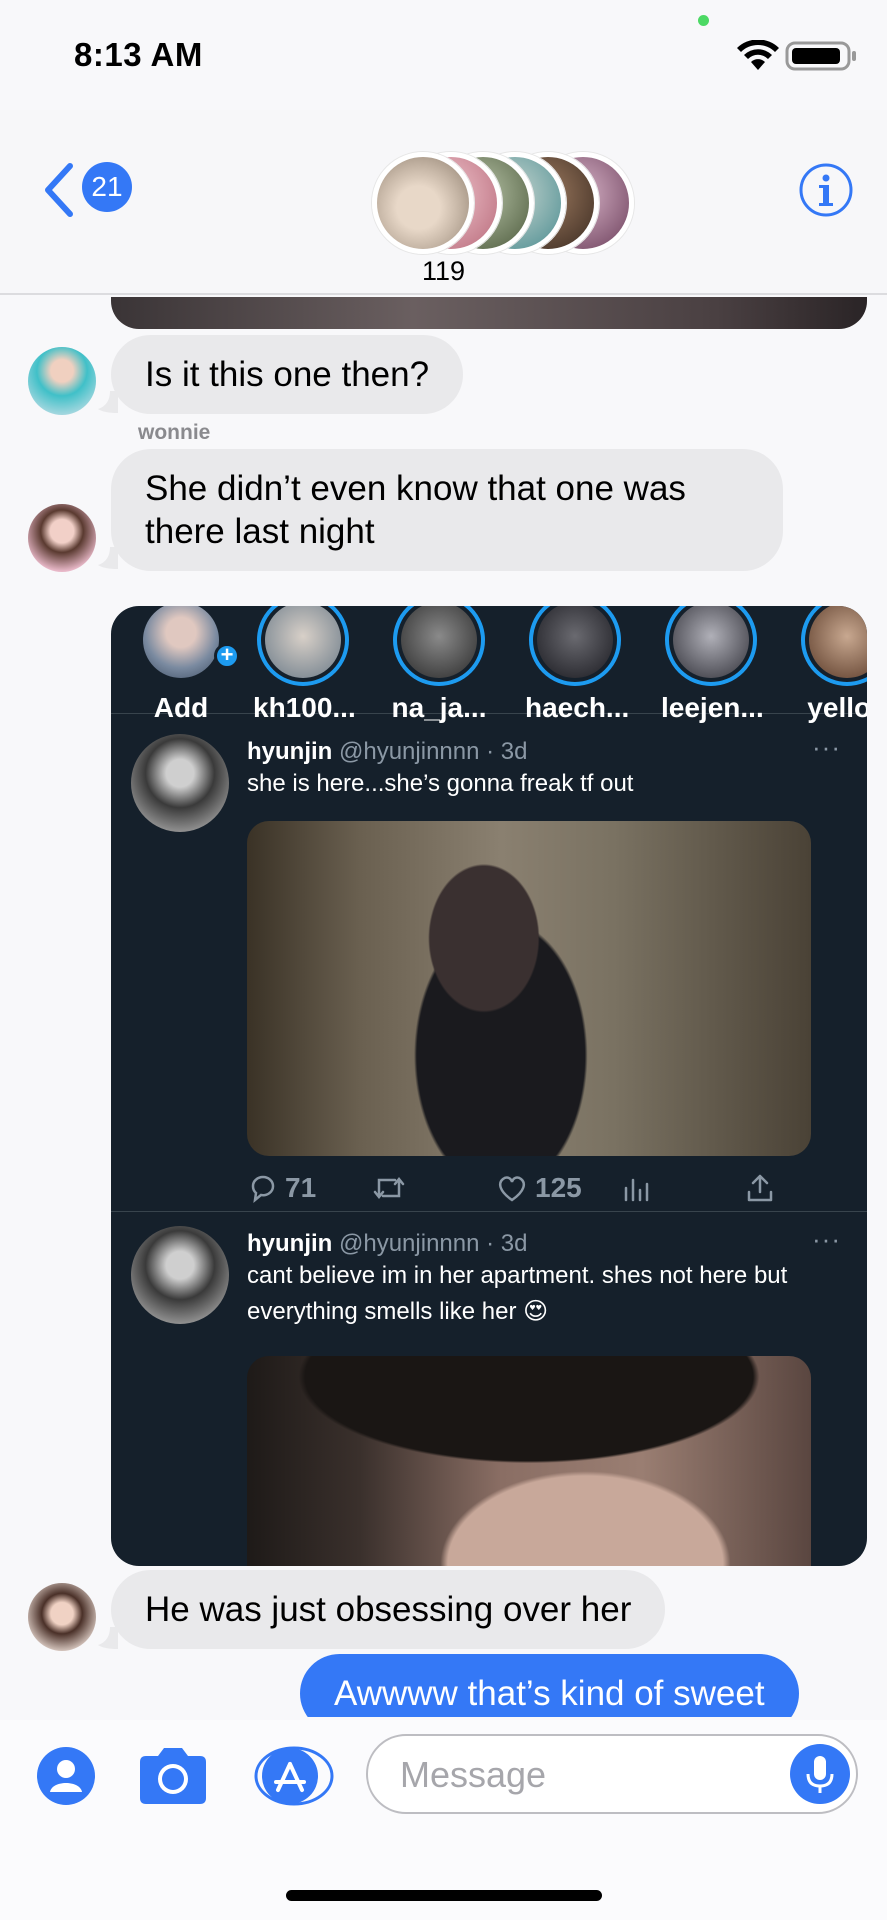 Image resolution: width=887 pixels, height=1920 pixels. Describe the element at coordinates (263, 1189) in the screenshot. I see `reply-icon` at that location.